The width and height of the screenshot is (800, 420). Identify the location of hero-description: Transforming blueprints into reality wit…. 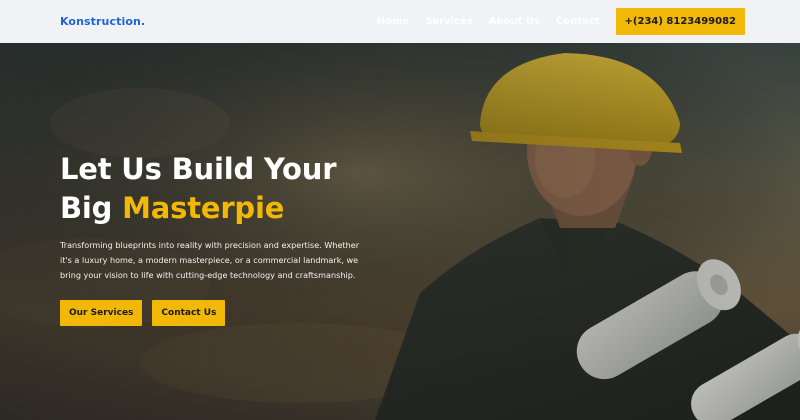
(210, 260).